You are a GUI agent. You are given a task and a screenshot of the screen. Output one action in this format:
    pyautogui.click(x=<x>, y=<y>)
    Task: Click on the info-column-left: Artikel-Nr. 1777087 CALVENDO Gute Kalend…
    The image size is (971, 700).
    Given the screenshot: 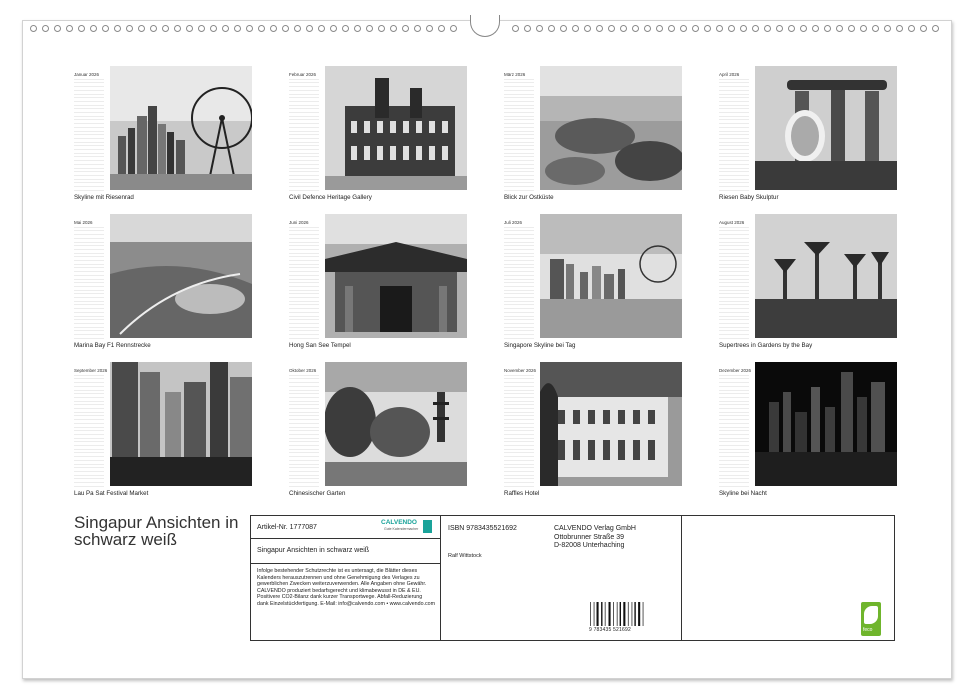 What is the action you would take?
    pyautogui.click(x=346, y=578)
    